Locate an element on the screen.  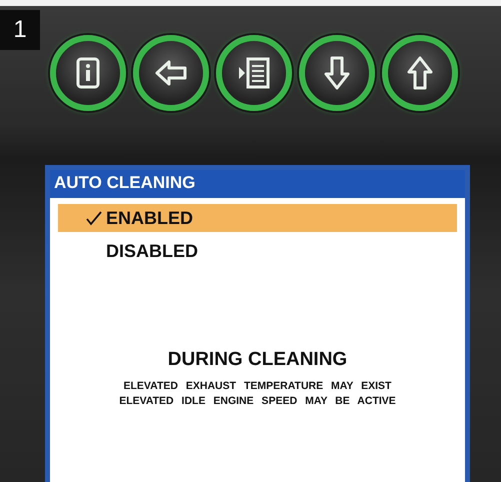
info-button is located at coordinates (88, 73).